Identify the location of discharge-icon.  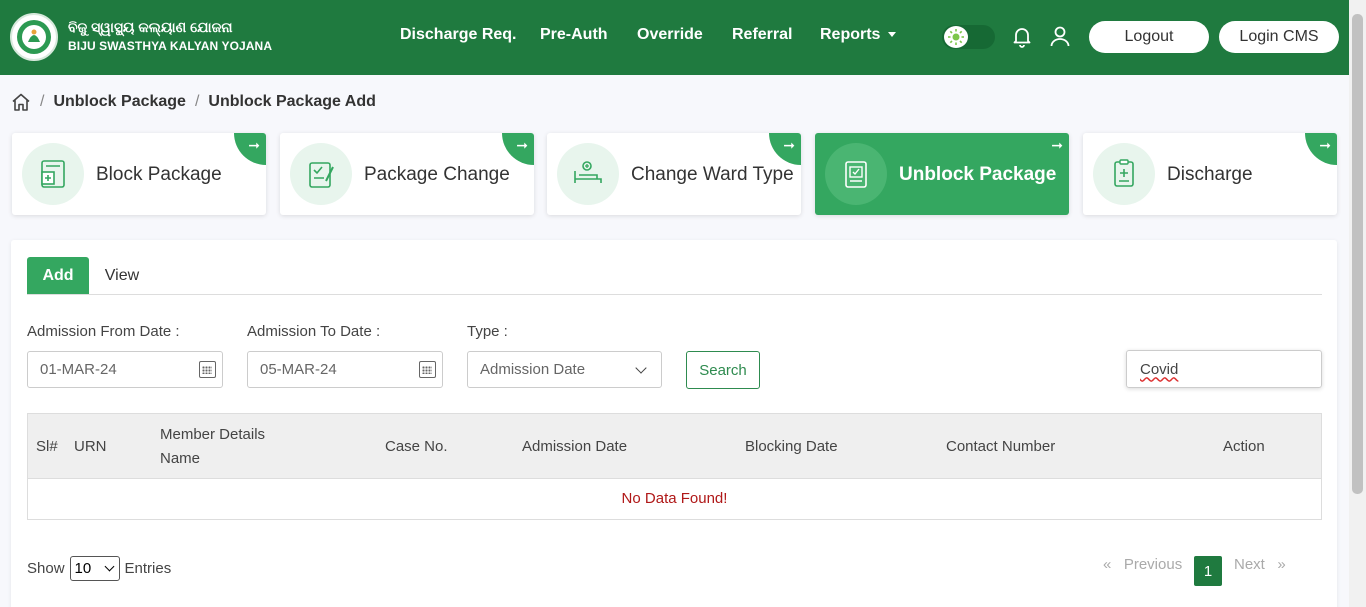
(1124, 174).